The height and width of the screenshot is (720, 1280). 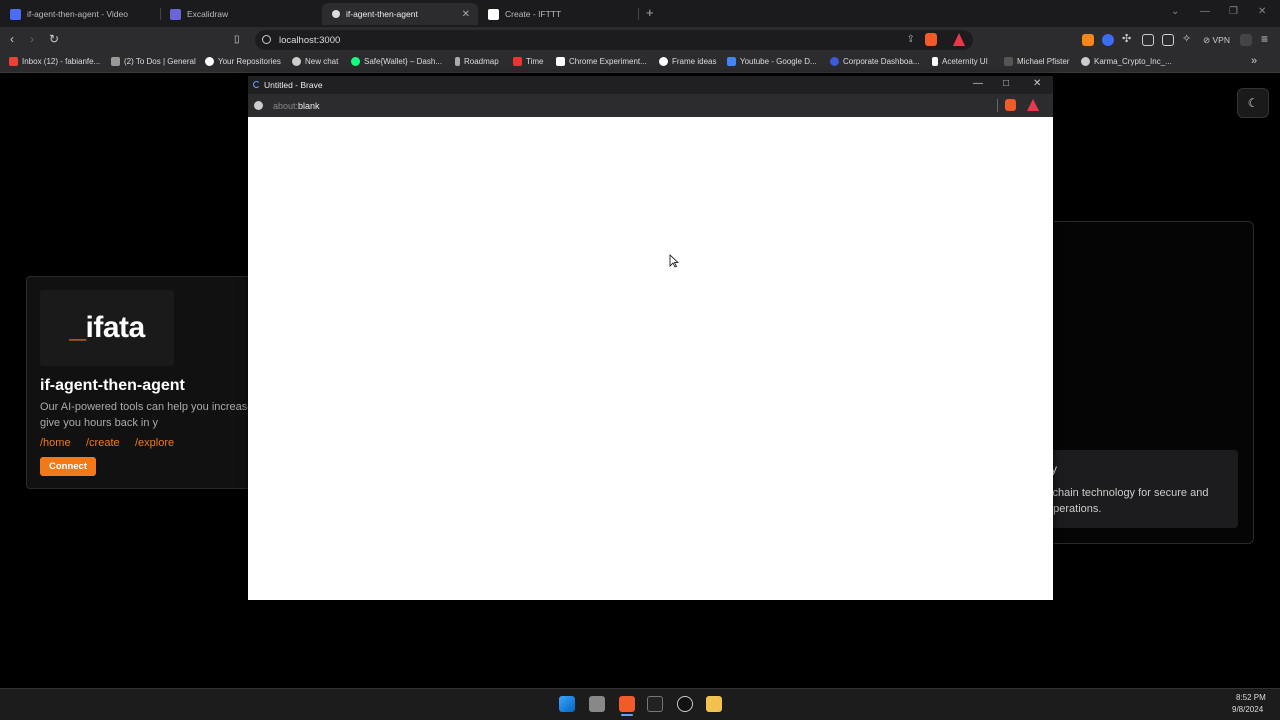 What do you see at coordinates (685, 704) in the screenshot?
I see `app-icon` at bounding box center [685, 704].